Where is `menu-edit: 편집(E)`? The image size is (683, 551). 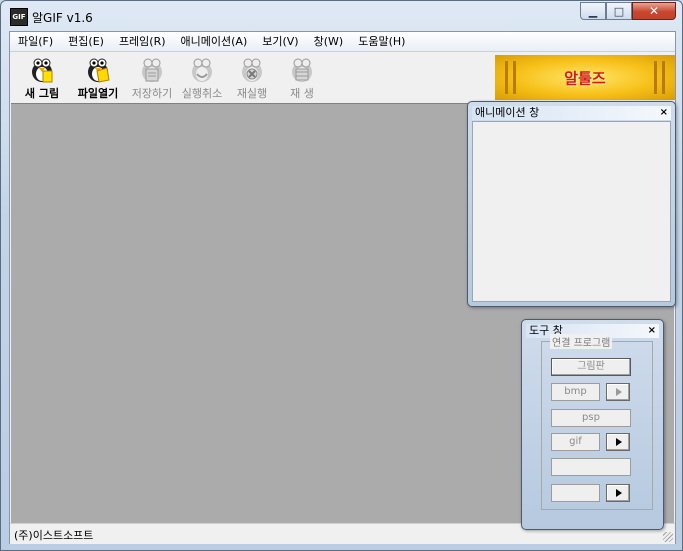 menu-edit: 편집(E) is located at coordinates (85, 41).